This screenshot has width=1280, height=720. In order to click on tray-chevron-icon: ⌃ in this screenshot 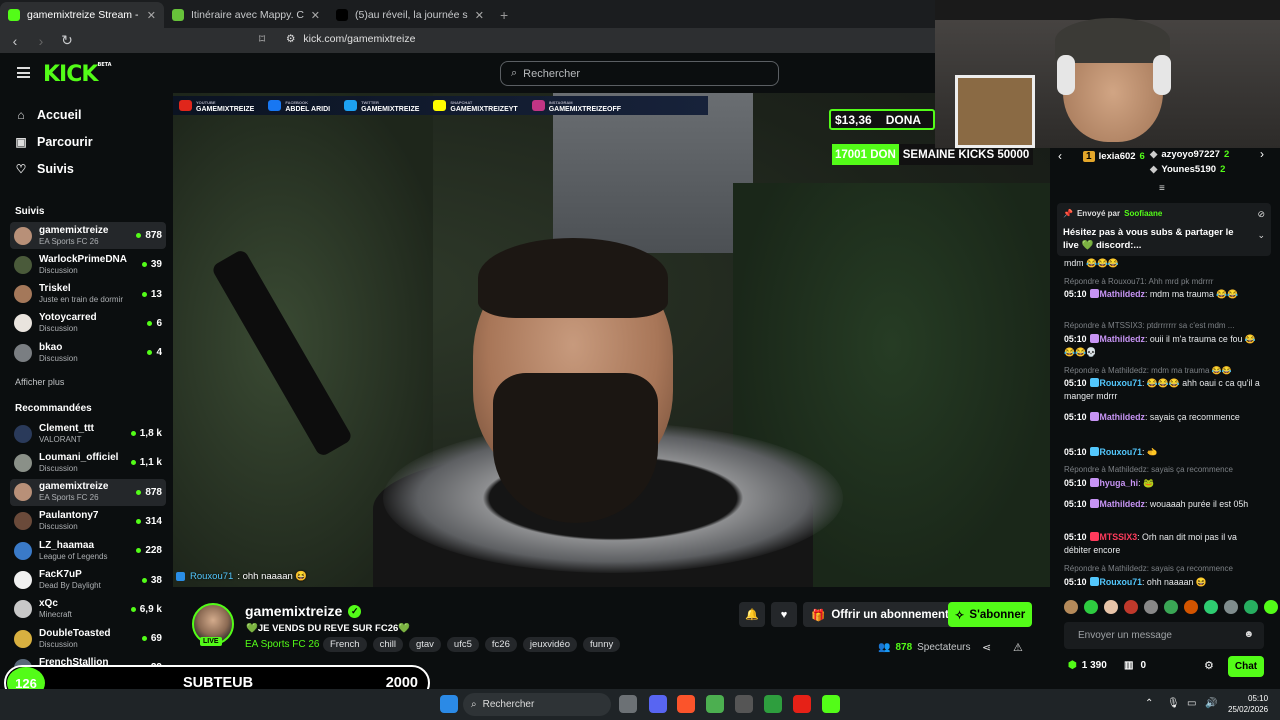, I will do `click(1149, 703)`.